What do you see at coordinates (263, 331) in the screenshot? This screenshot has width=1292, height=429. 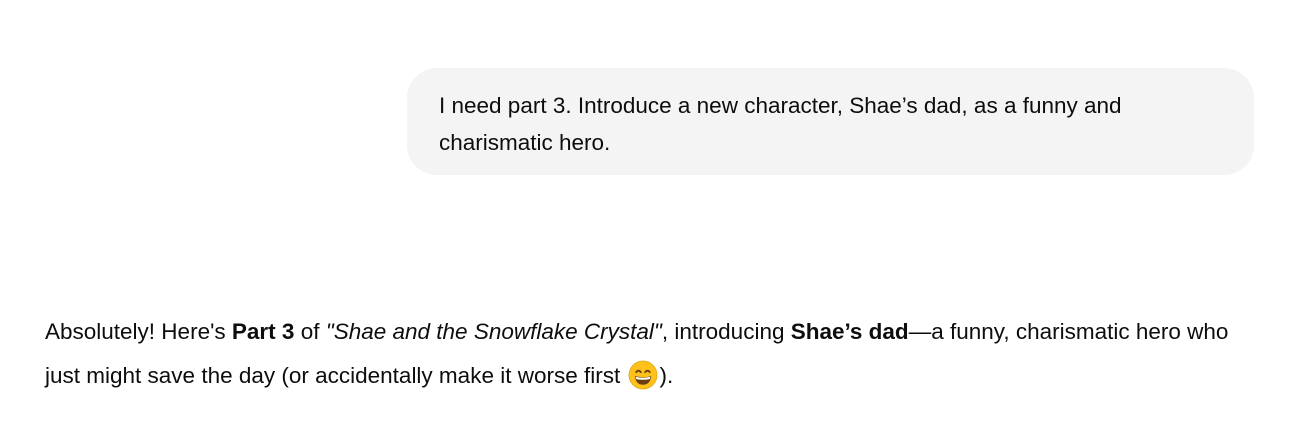 I see `assistant-text-part-label: Part 3` at bounding box center [263, 331].